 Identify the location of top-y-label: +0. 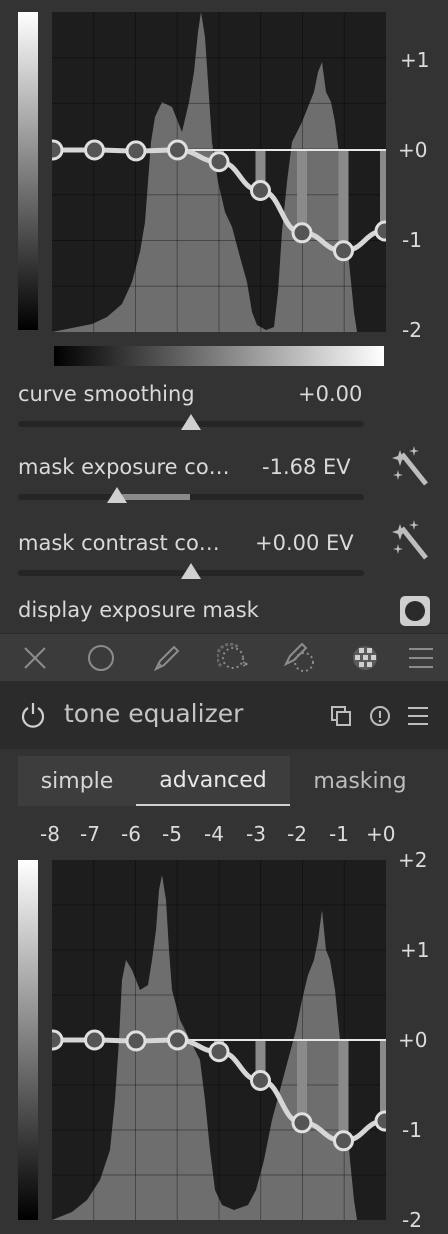
(413, 150).